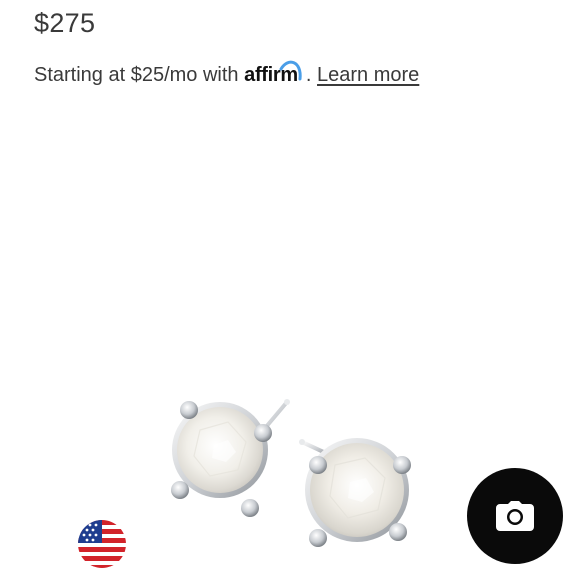 This screenshot has height=580, width=580. I want to click on us-flag-icon, so click(102, 544).